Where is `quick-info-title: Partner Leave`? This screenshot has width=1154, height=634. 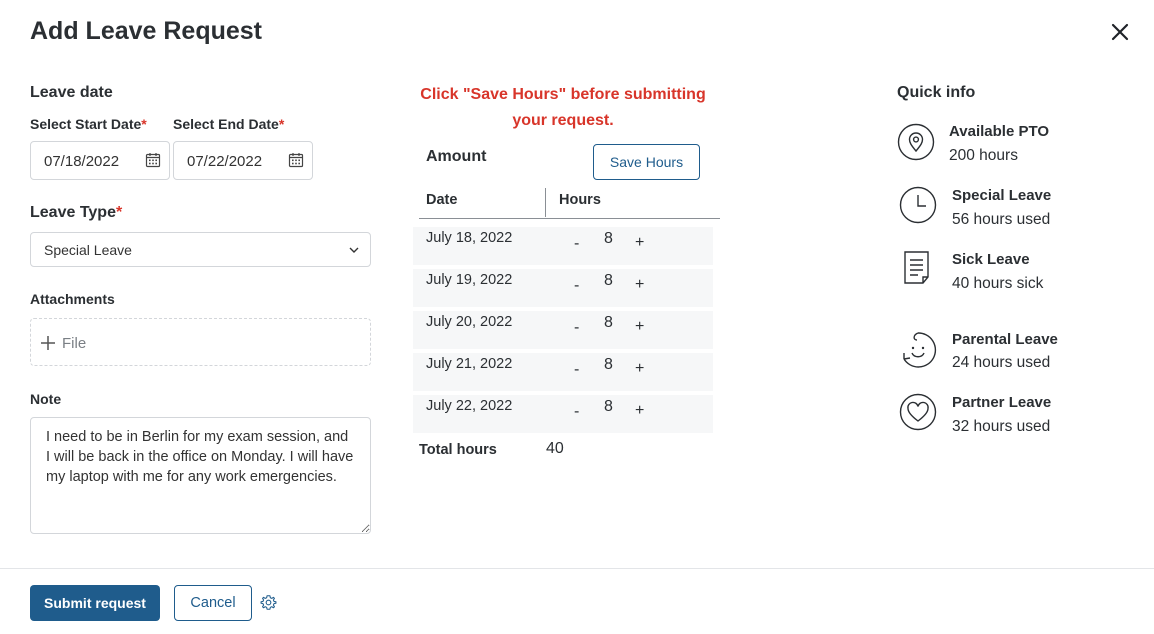 quick-info-title: Partner Leave is located at coordinates (1002, 402).